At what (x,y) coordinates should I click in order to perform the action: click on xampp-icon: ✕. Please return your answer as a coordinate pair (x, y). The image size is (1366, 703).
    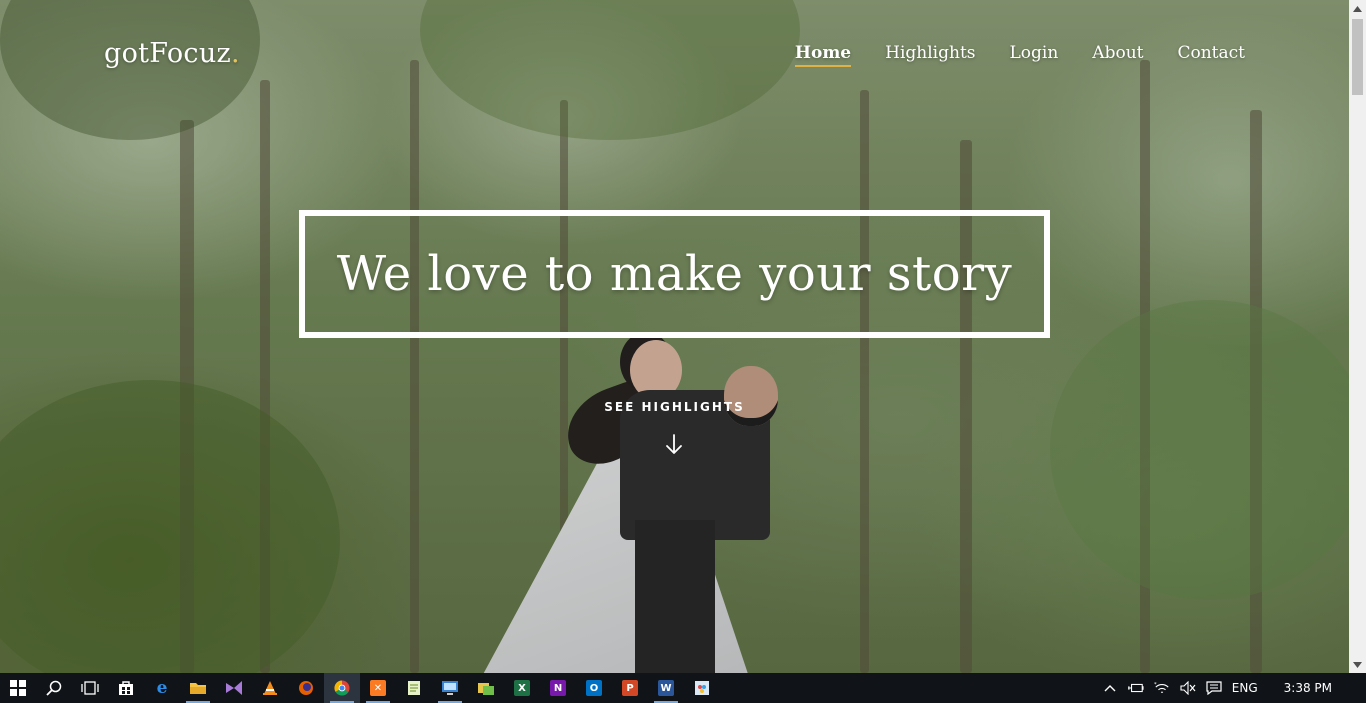
    Looking at the image, I should click on (378, 688).